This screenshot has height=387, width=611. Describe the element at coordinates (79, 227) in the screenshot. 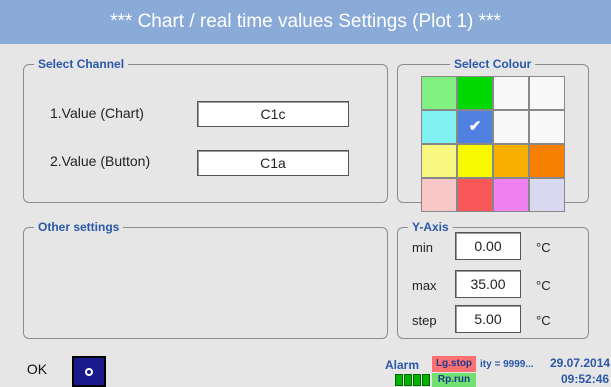

I see `other-settings-legend: Other settings` at that location.